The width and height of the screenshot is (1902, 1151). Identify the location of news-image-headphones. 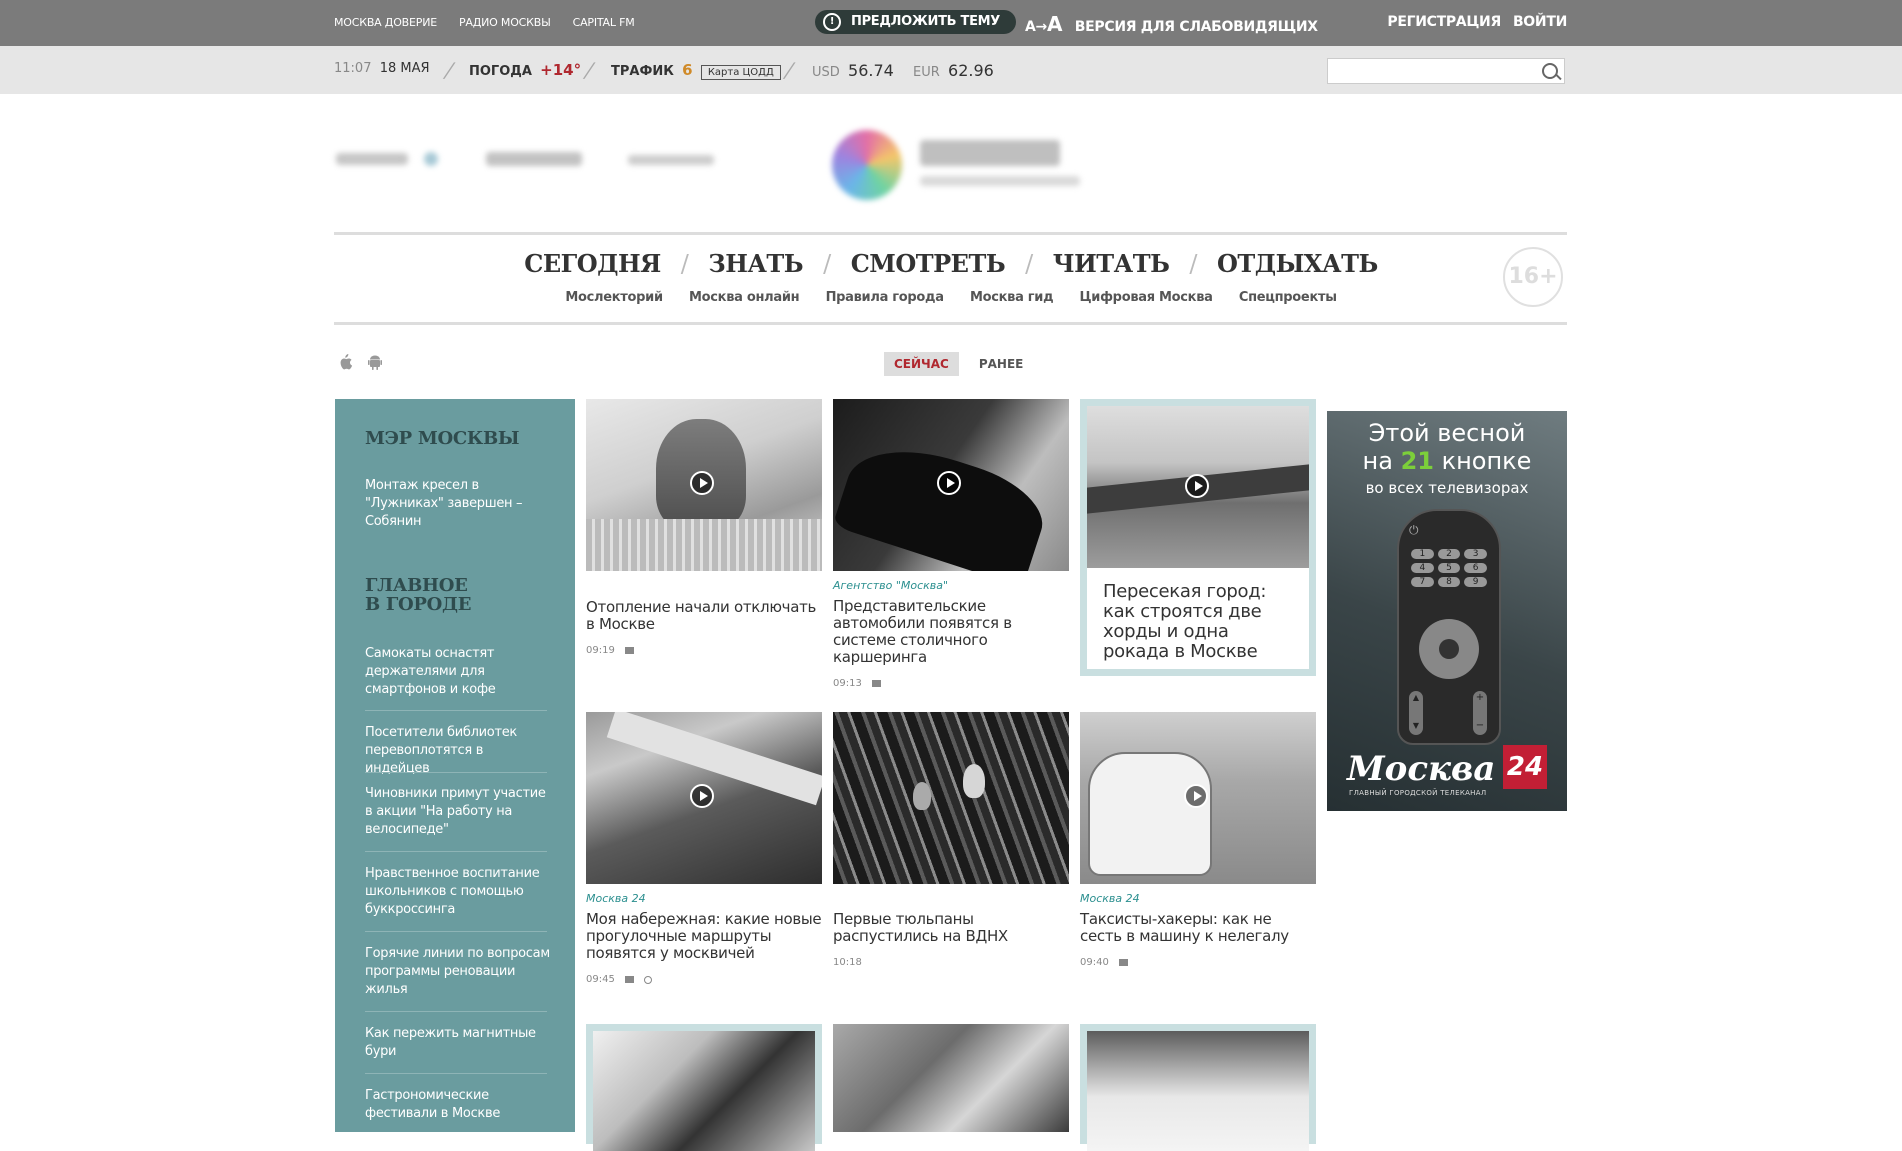
(1198, 1091).